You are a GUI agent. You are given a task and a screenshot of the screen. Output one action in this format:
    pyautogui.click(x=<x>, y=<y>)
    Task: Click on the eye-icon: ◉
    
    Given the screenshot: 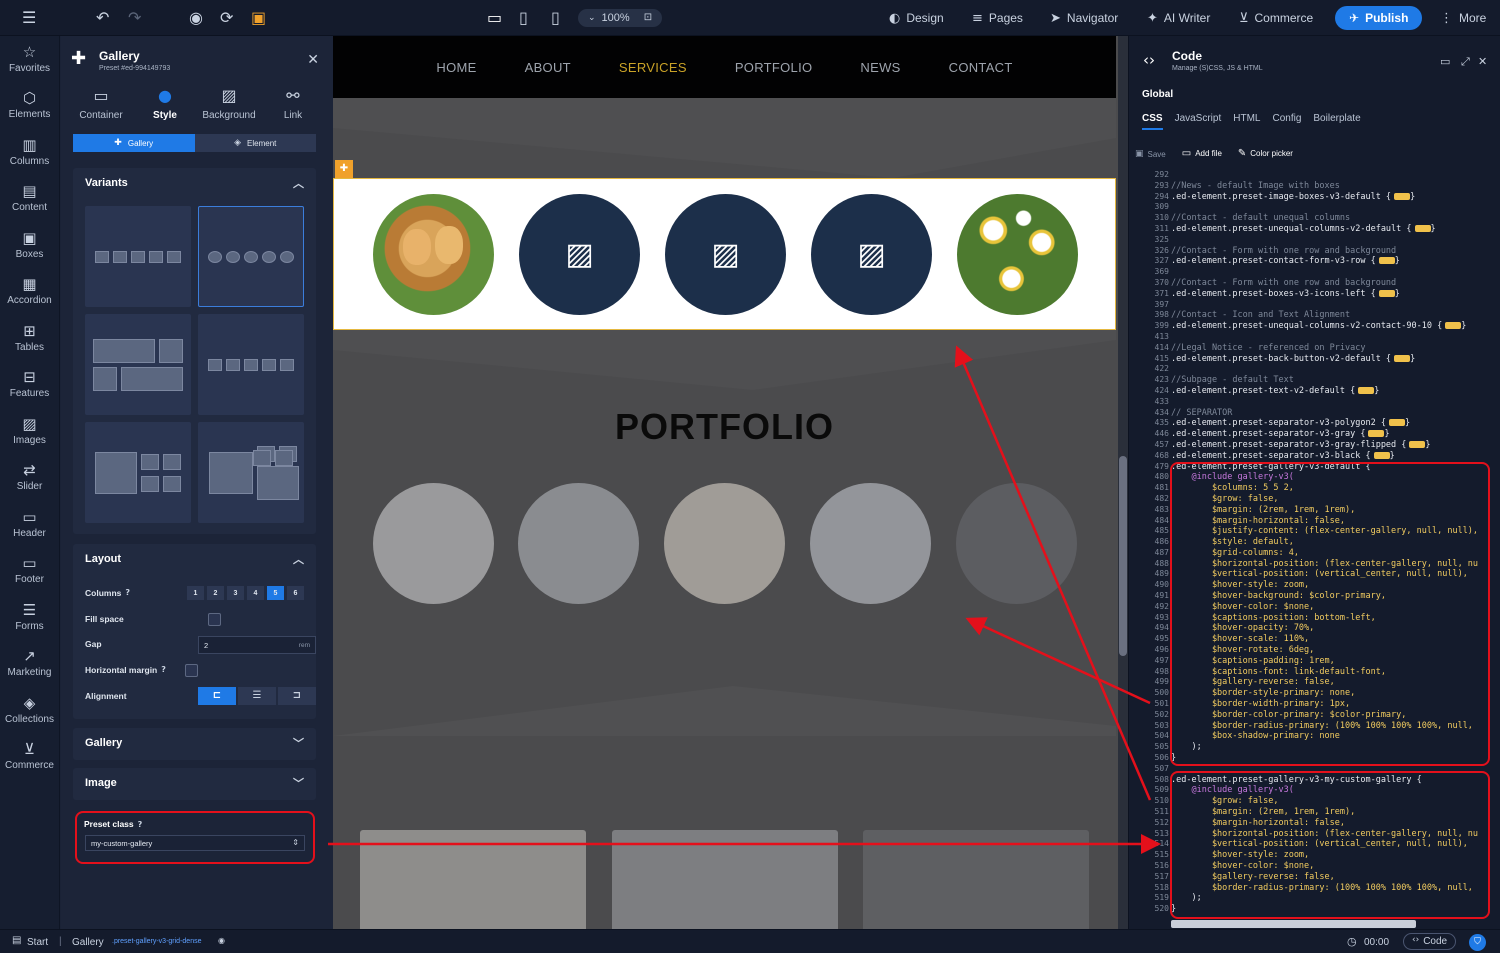 What is the action you would take?
    pyautogui.click(x=221, y=941)
    